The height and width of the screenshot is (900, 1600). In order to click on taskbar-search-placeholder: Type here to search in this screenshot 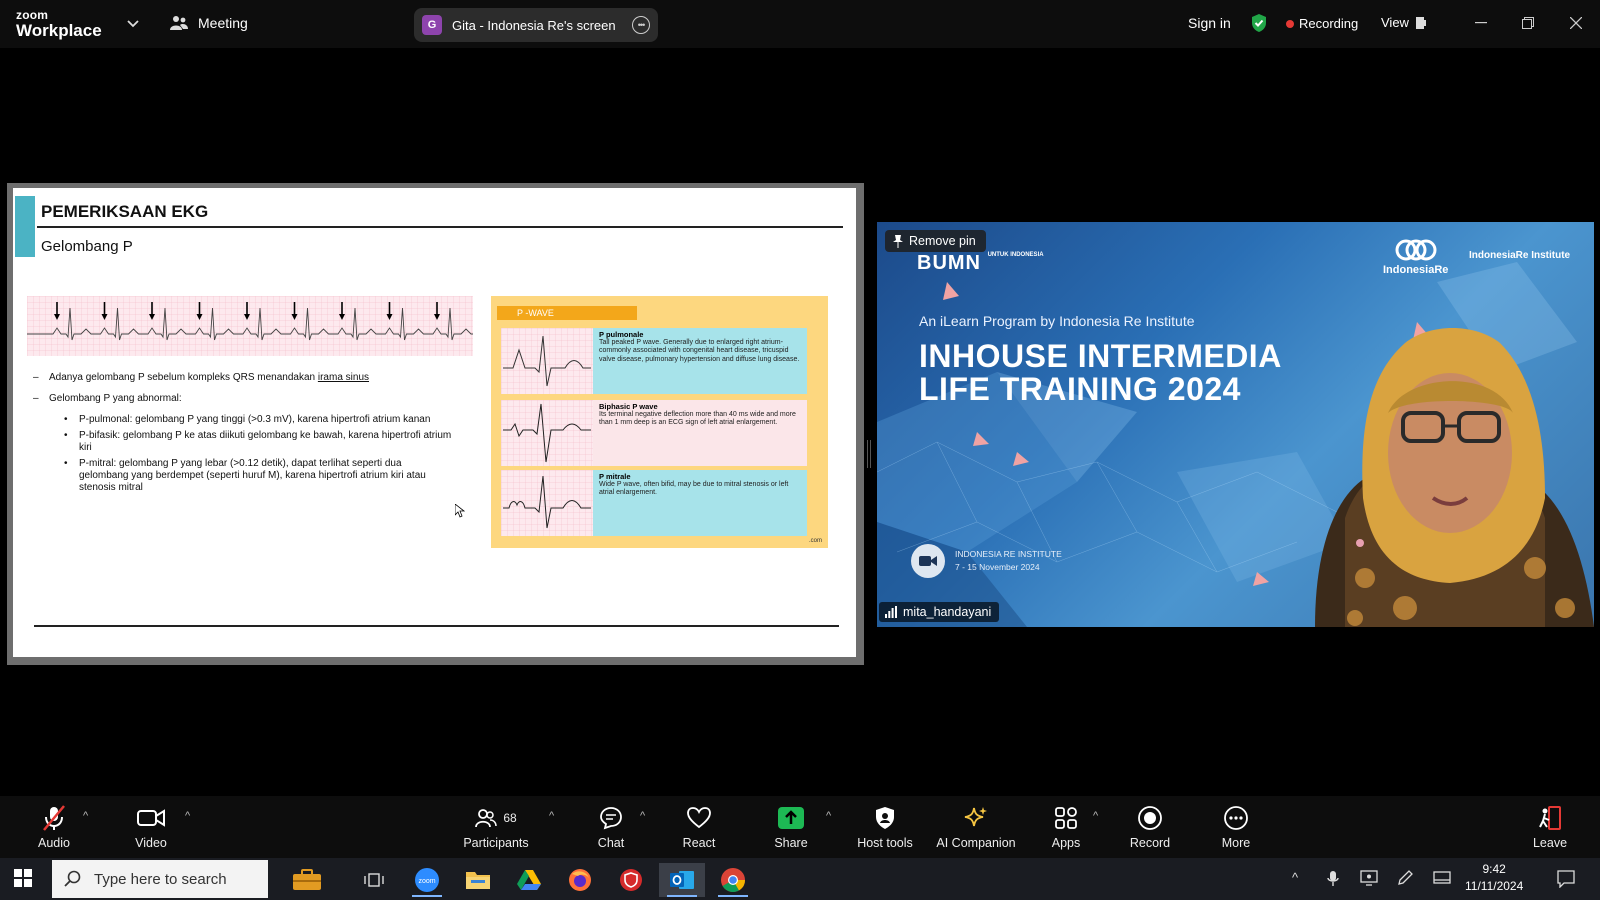, I will do `click(160, 879)`.